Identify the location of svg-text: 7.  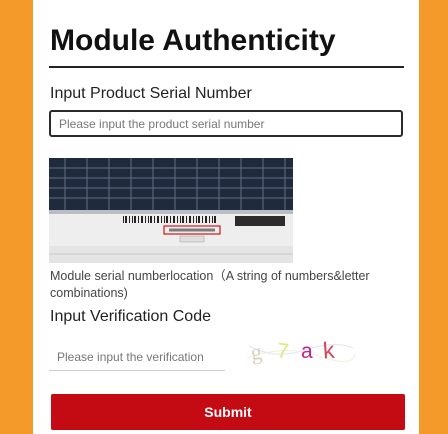
(283, 351).